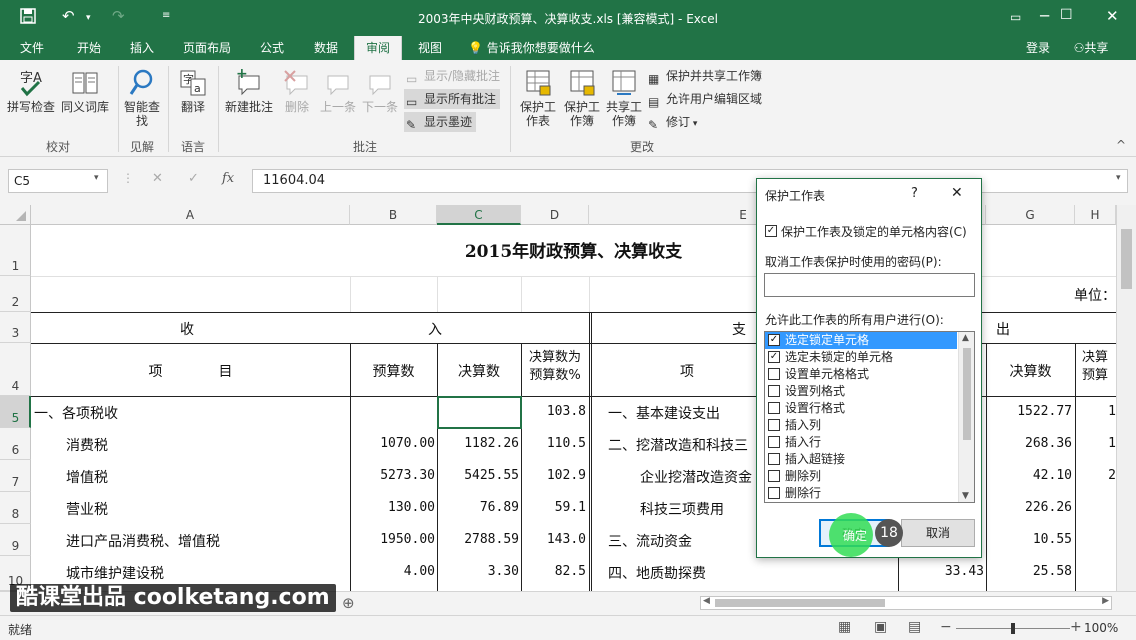  What do you see at coordinates (555, 215) in the screenshot?
I see `column-header-d: D` at bounding box center [555, 215].